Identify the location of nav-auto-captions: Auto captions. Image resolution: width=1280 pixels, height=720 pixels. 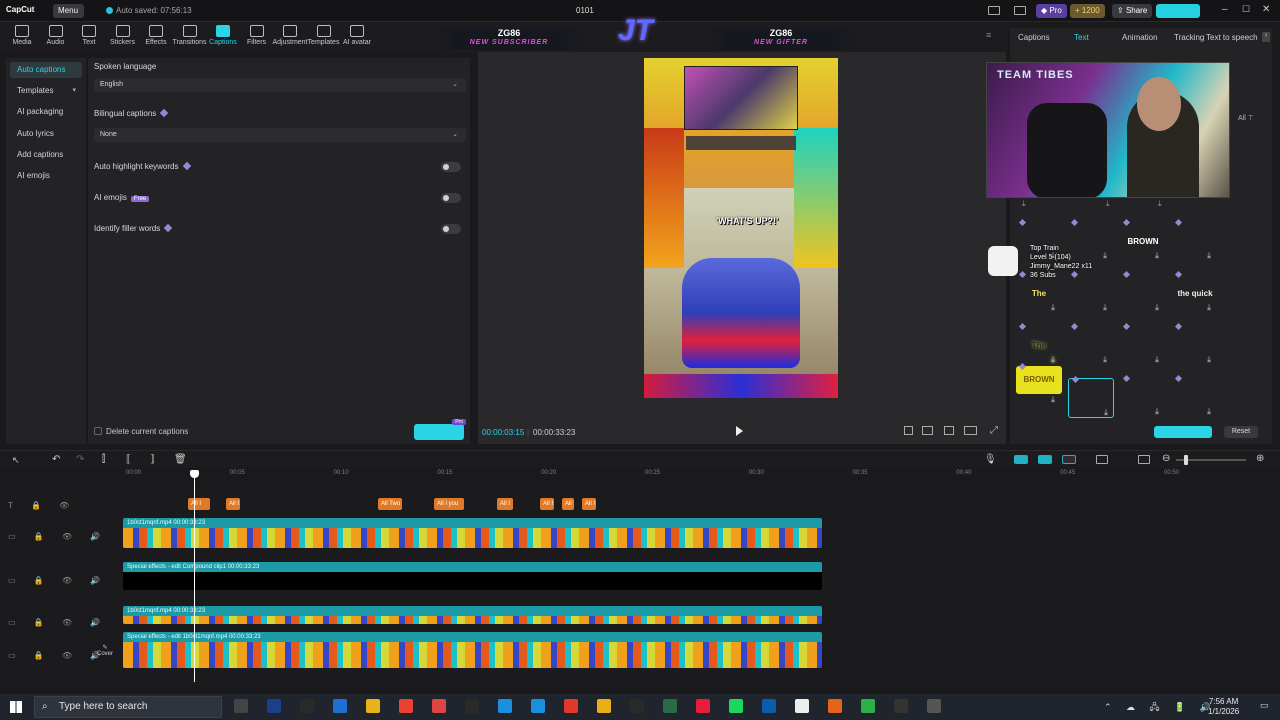
(46, 70).